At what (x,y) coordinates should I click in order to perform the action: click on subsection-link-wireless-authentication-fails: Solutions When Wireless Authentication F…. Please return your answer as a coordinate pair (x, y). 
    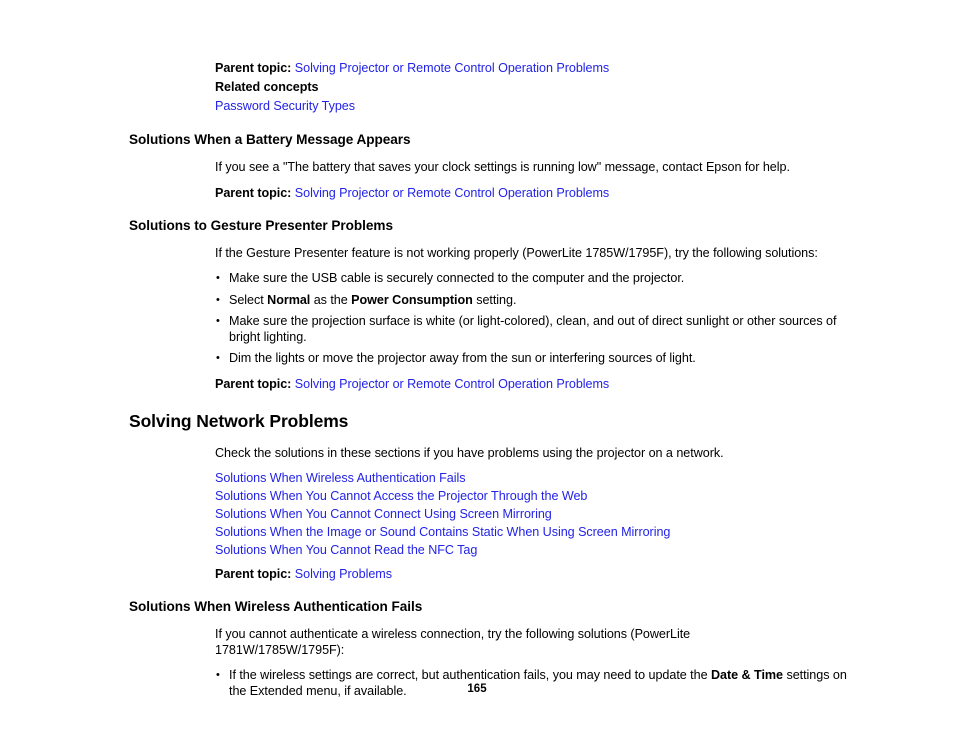
    Looking at the image, I should click on (340, 478).